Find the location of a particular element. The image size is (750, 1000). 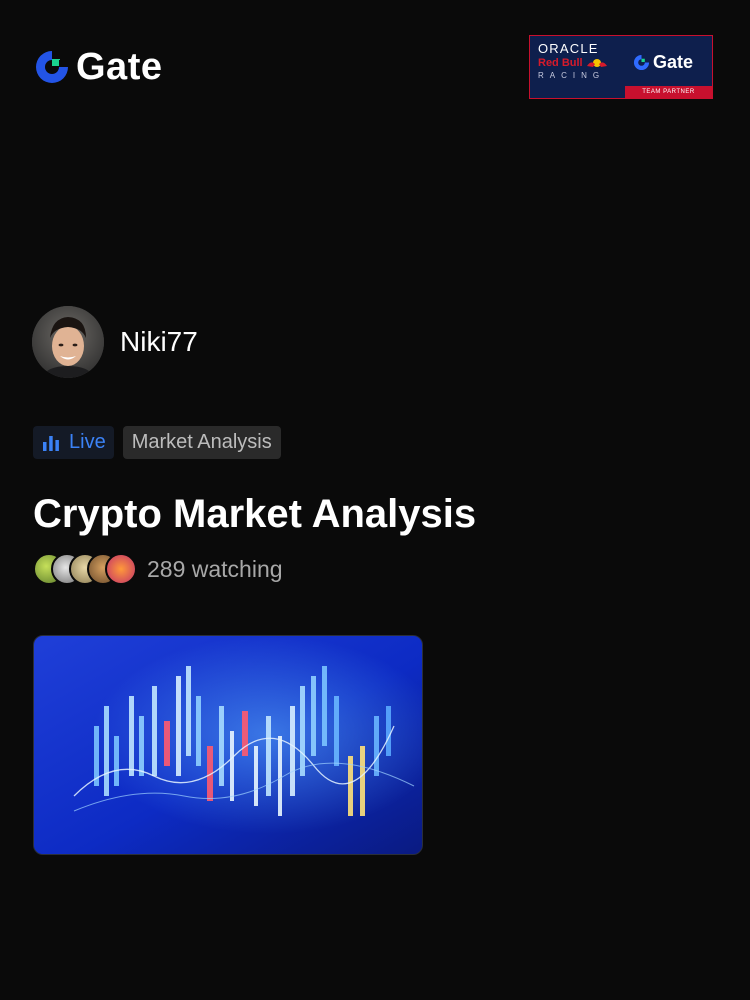

category-label: Market Analysis is located at coordinates (201, 442).